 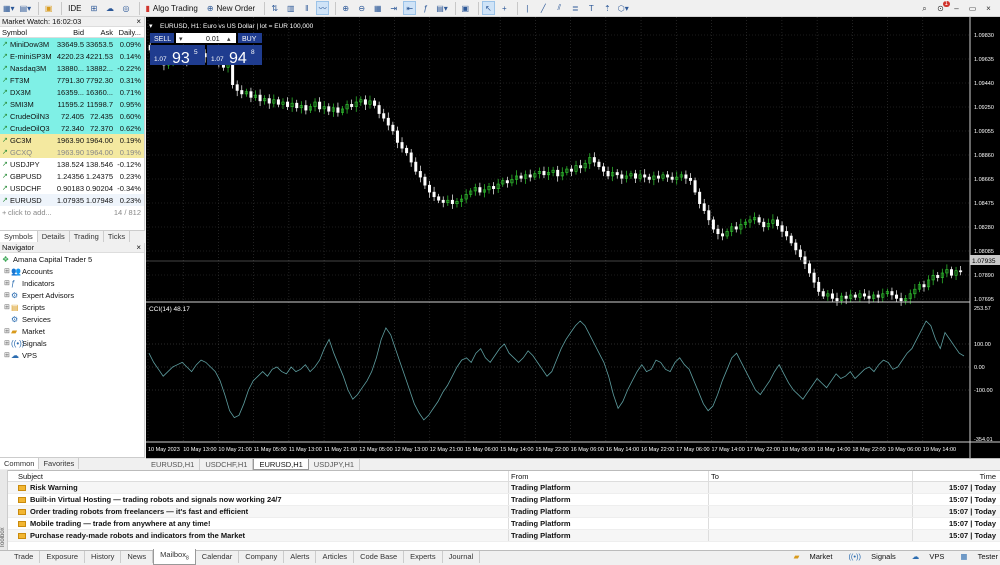 What do you see at coordinates (72, 295) in the screenshot?
I see `navigator-item-expert-advisors: ⊞ ⚙ Expert Advisors` at bounding box center [72, 295].